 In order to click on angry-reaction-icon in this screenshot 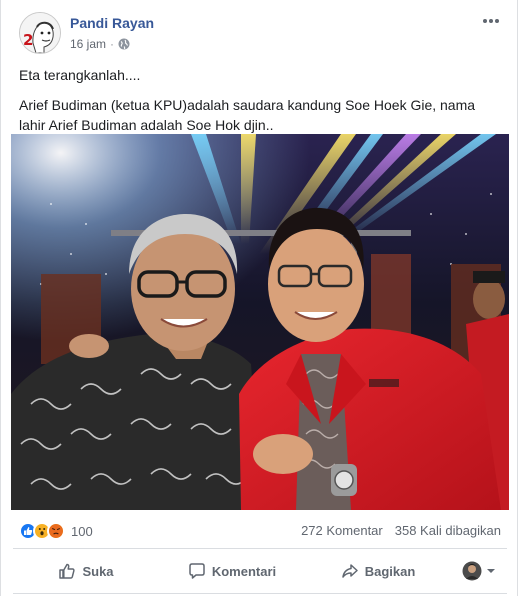, I will do `click(56, 531)`.